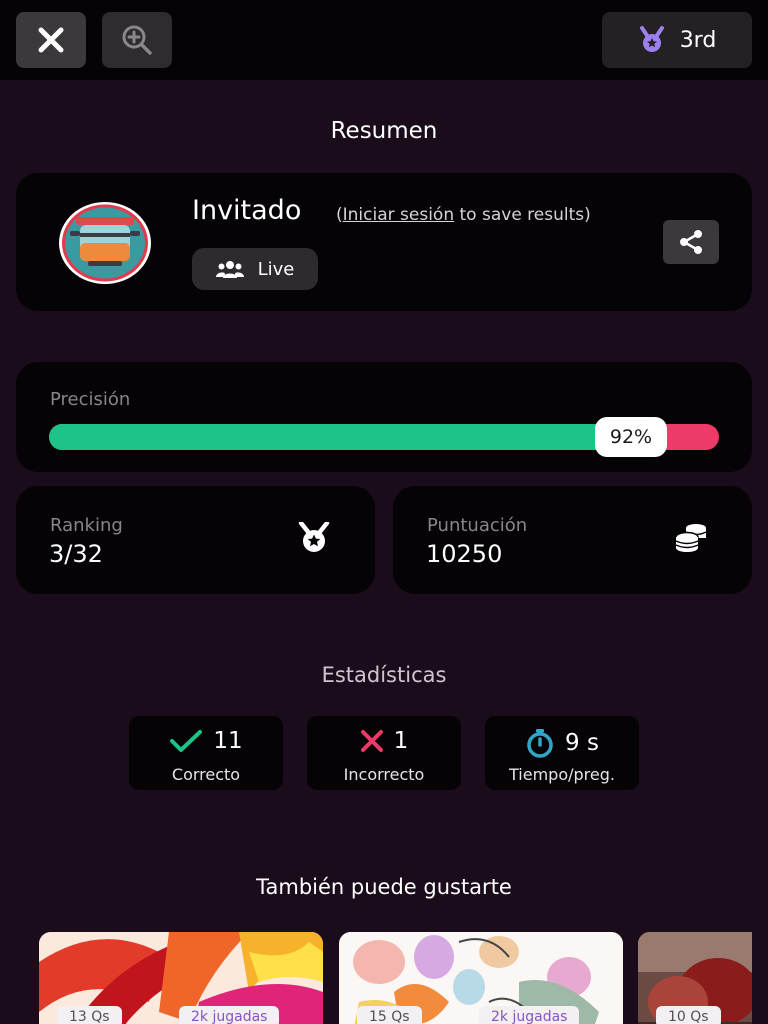  I want to click on summary-title: Resumen, so click(384, 131).